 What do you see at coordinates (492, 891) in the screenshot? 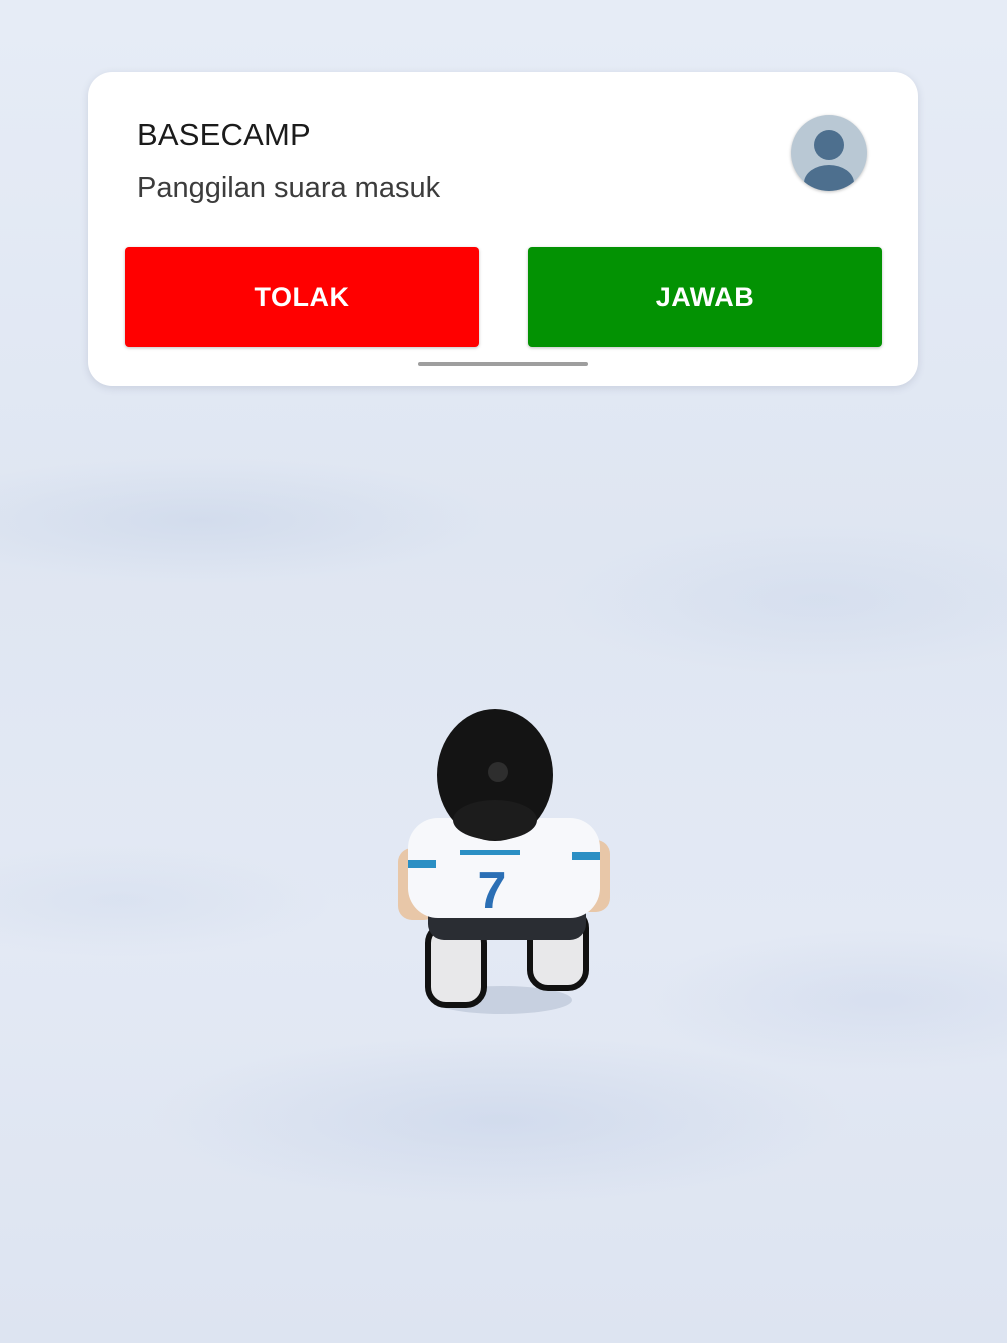
I see `jersey-number: 7` at bounding box center [492, 891].